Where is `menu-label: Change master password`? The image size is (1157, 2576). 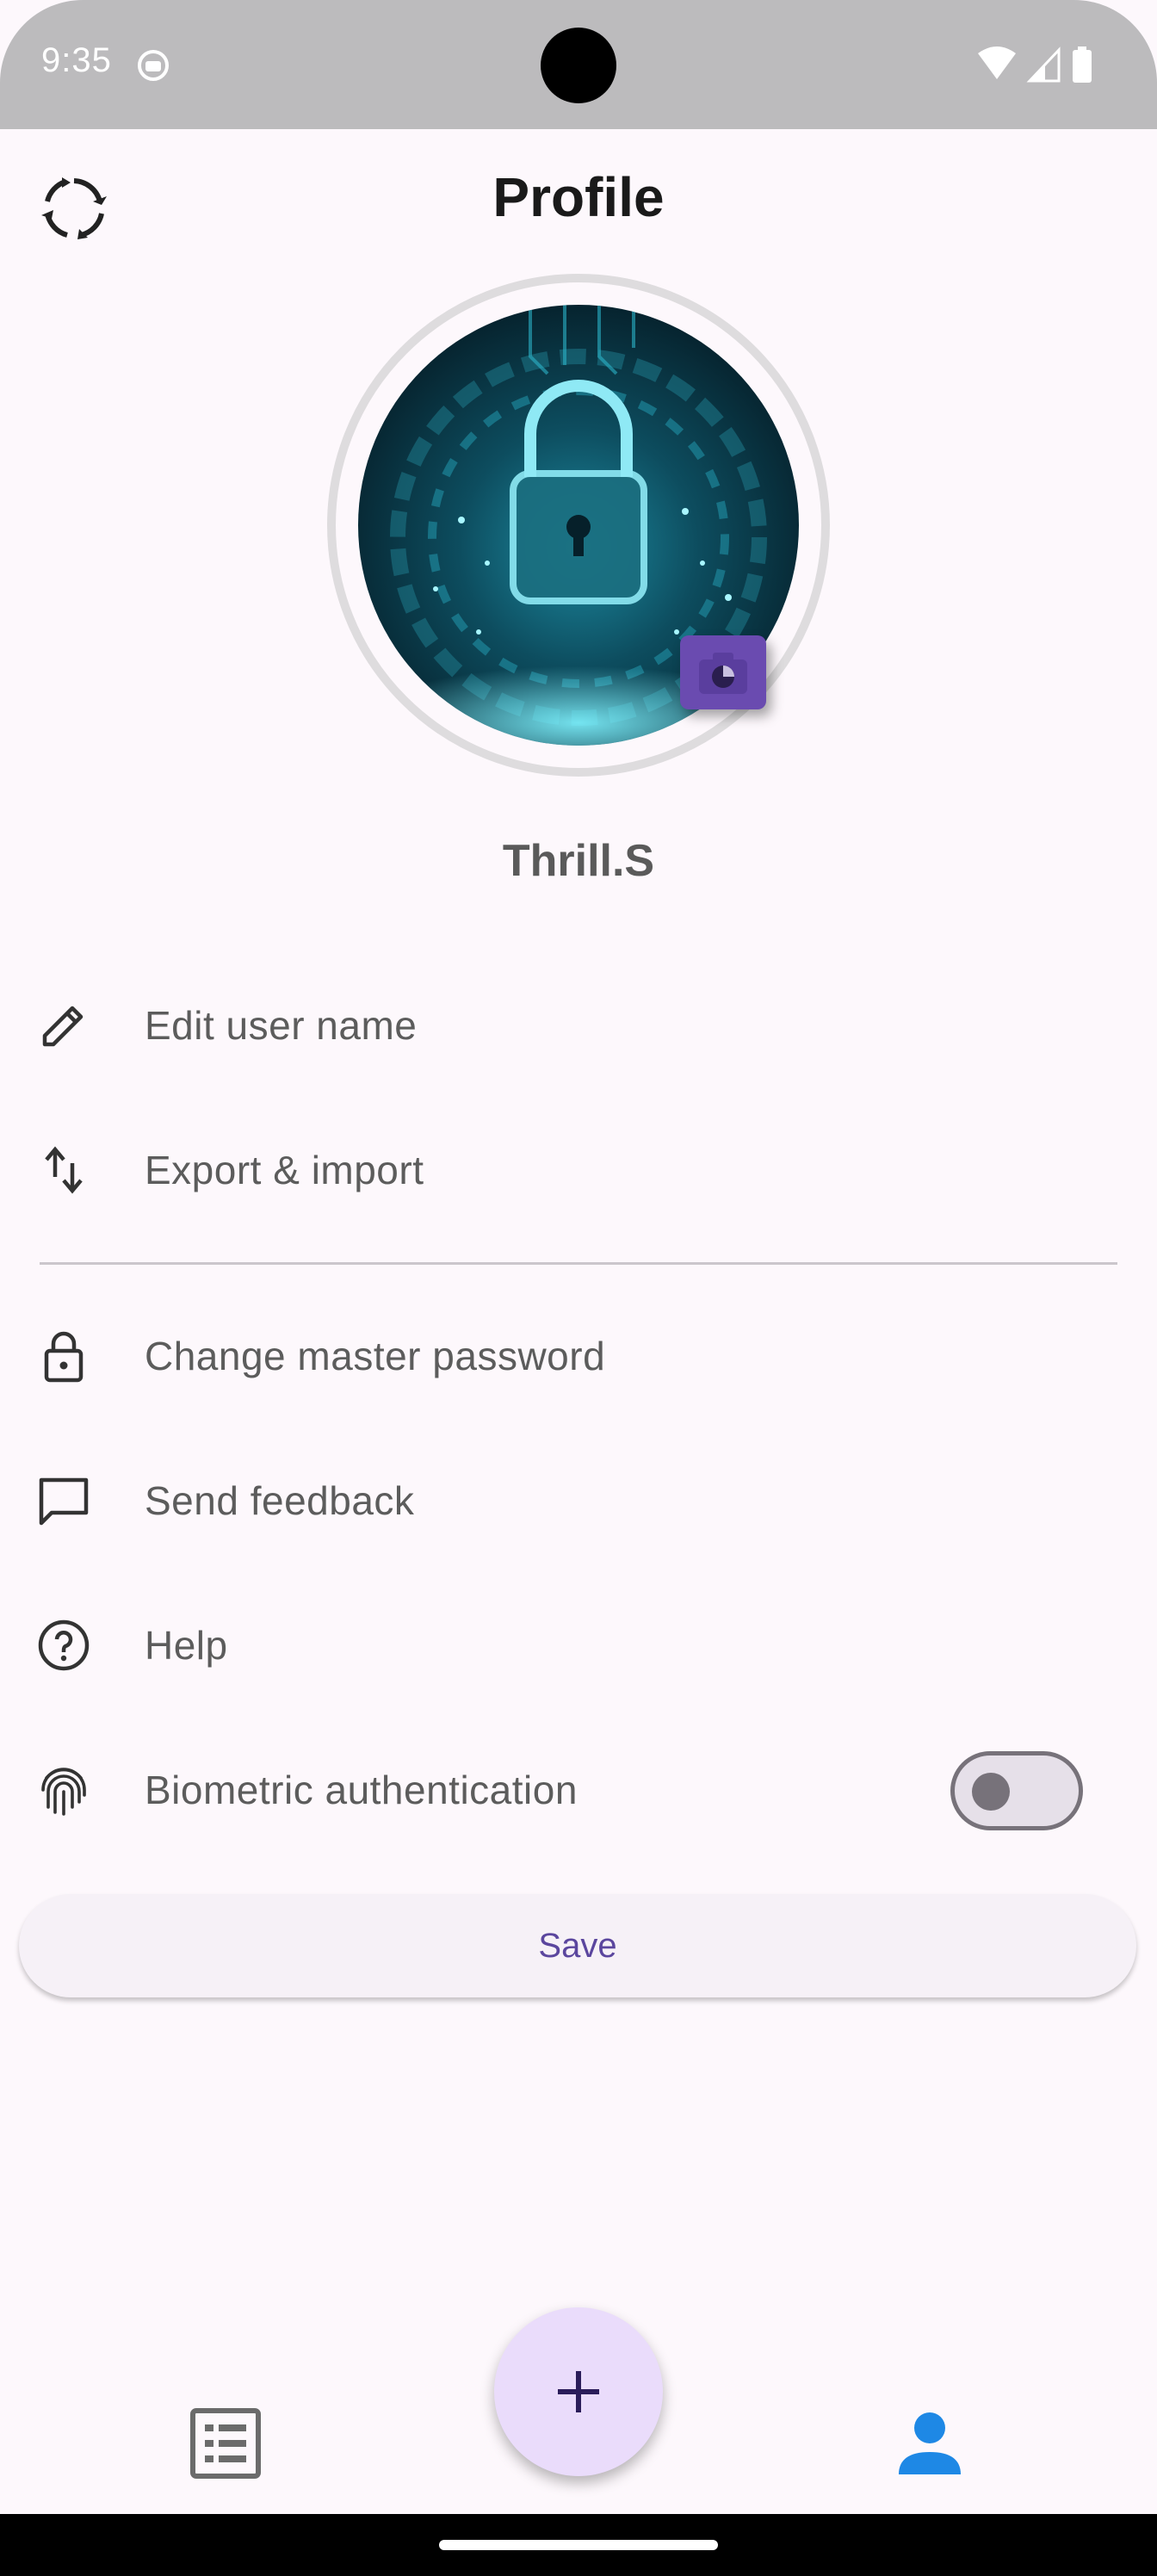 menu-label: Change master password is located at coordinates (375, 1356).